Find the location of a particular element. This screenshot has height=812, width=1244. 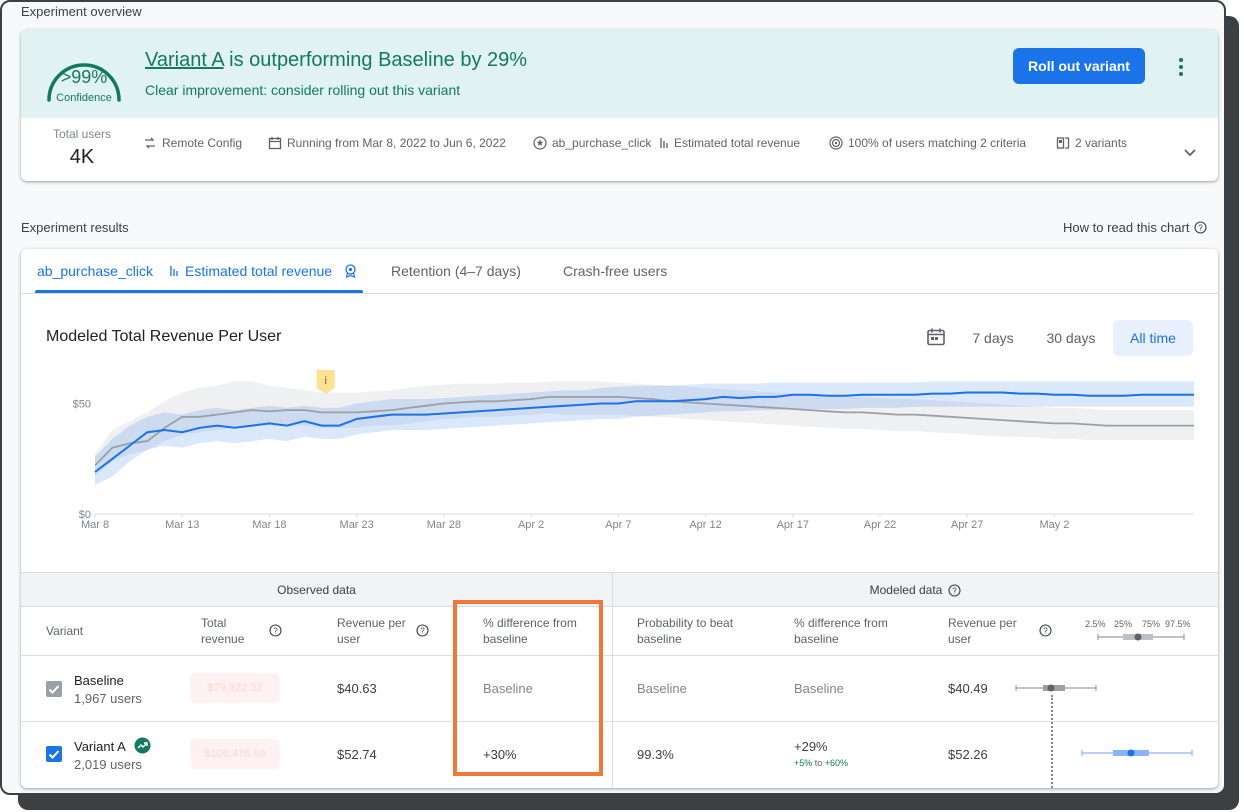

variant-a-revenue-per-user: $52.74 is located at coordinates (357, 754).